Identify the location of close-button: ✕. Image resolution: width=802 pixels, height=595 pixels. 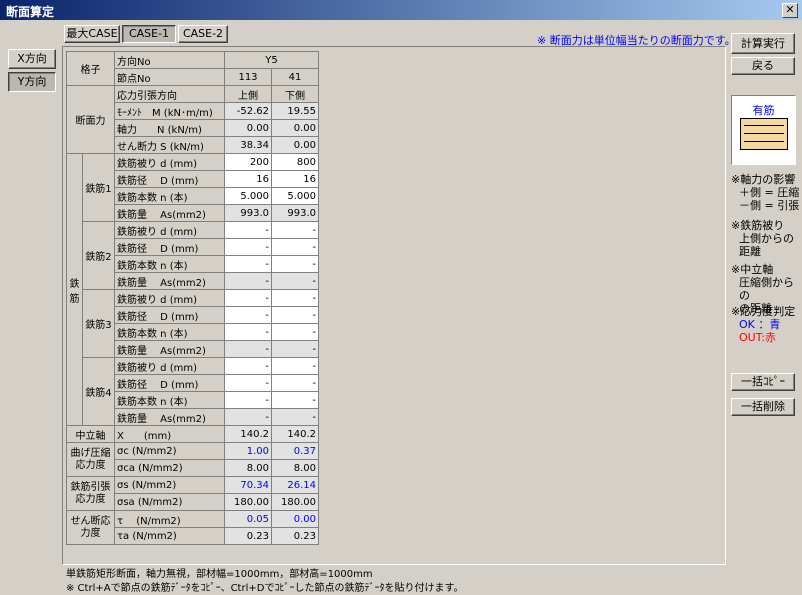
(790, 10).